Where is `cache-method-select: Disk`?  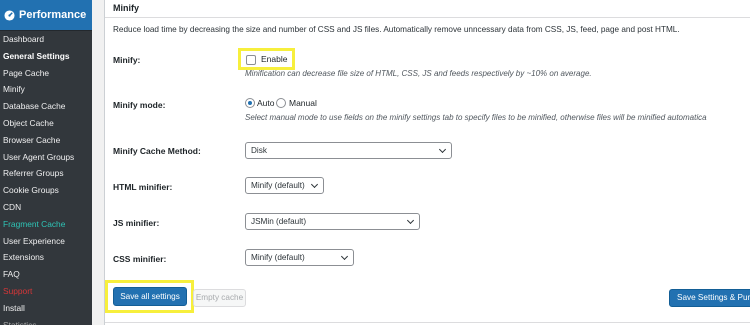 cache-method-select: Disk is located at coordinates (348, 150).